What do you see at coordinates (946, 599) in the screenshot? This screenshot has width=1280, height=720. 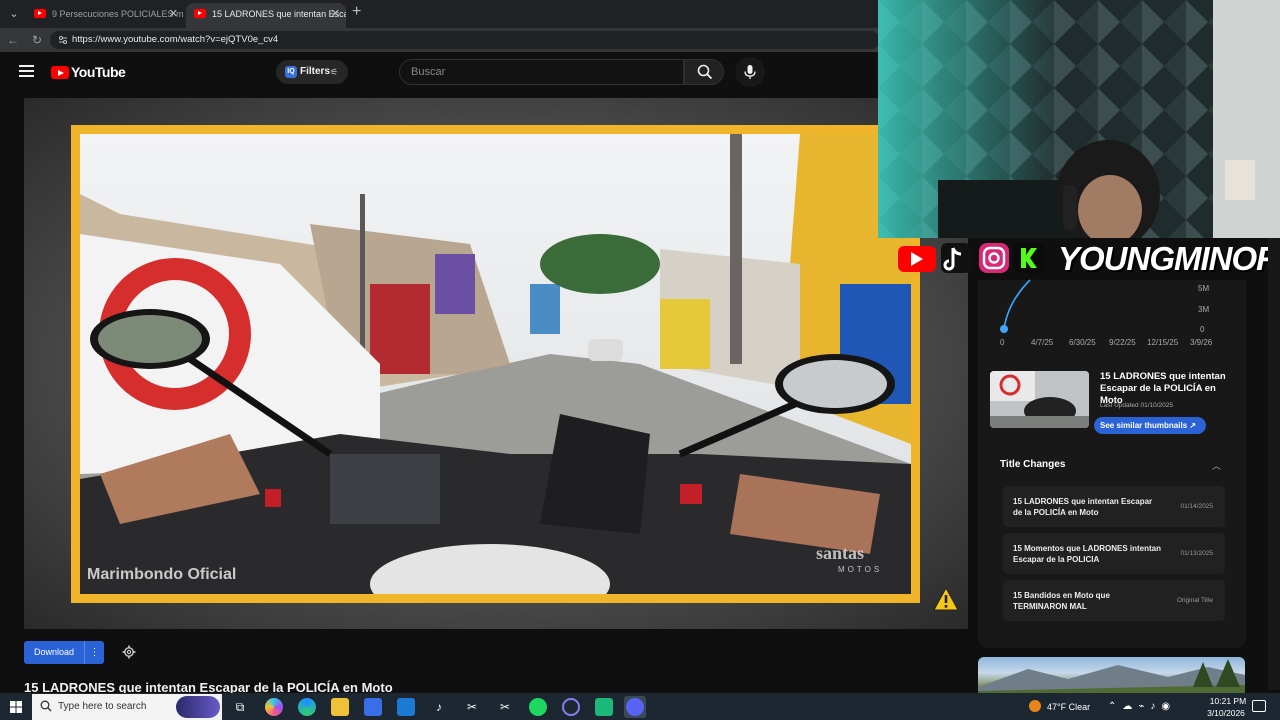 I see `warning-icon` at bounding box center [946, 599].